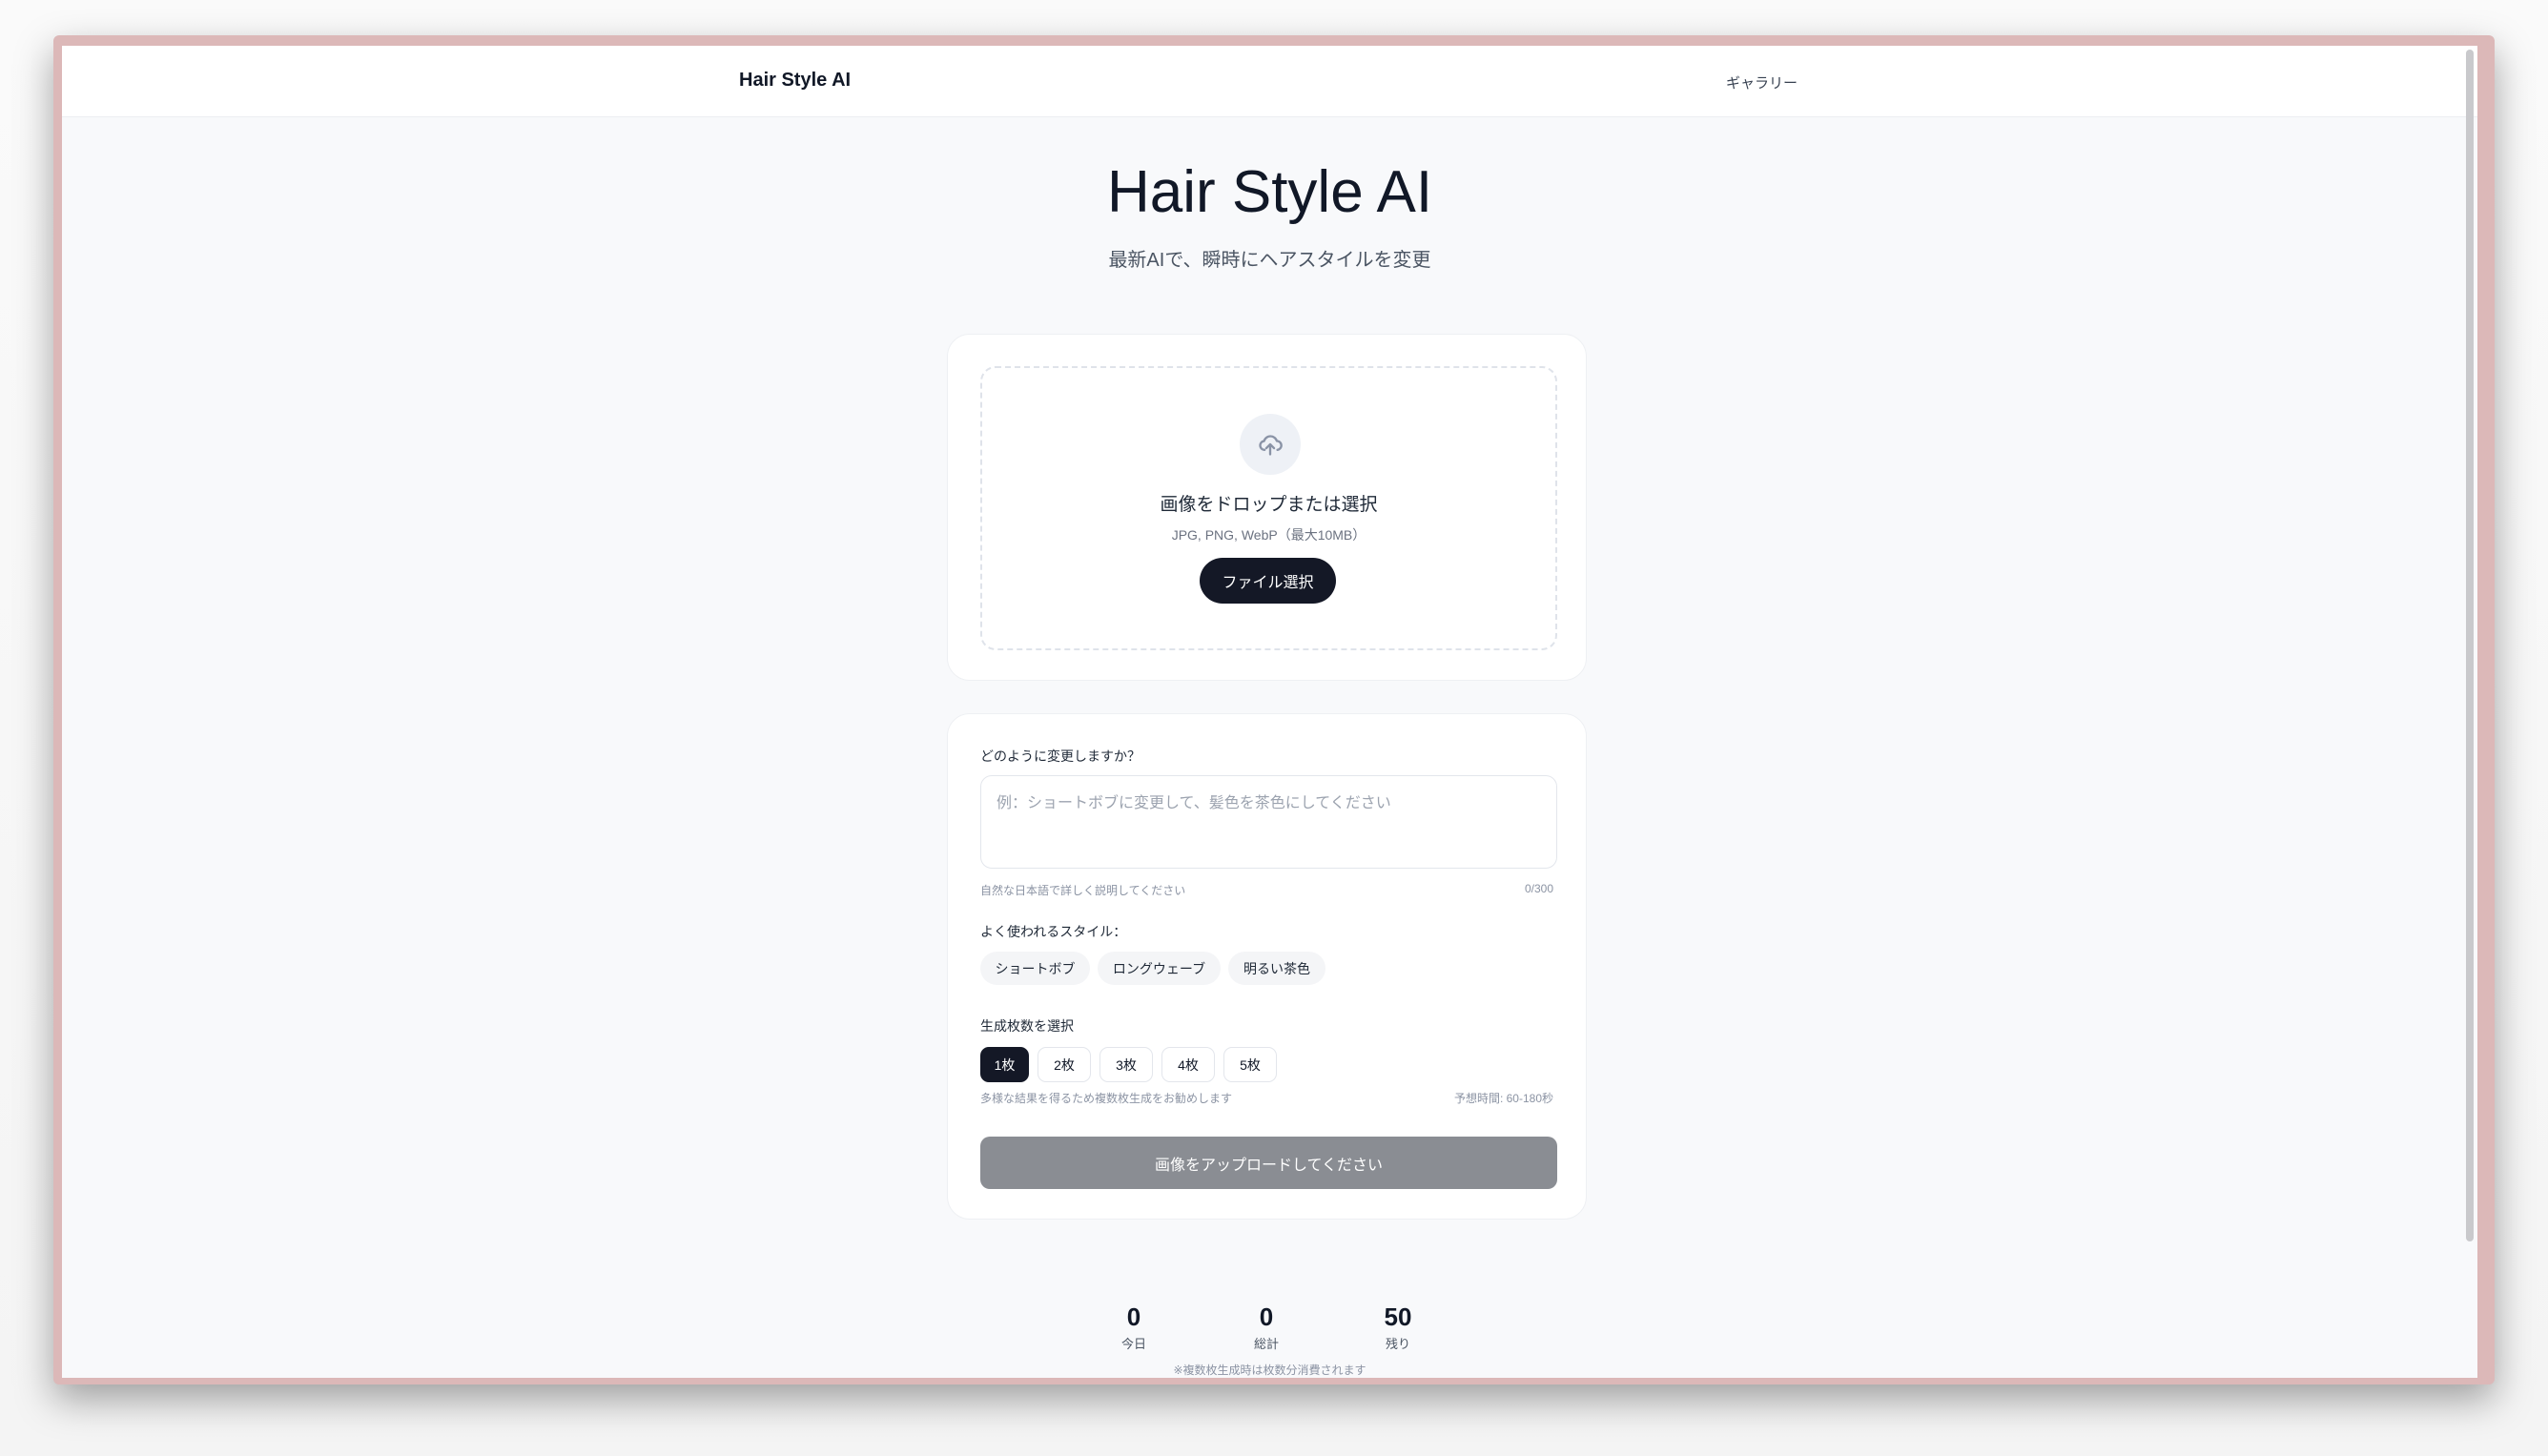 Image resolution: width=2548 pixels, height=1456 pixels. Describe the element at coordinates (1083, 891) in the screenshot. I see `prompt-help: 自然な日本語で詳しく説明してください` at that location.